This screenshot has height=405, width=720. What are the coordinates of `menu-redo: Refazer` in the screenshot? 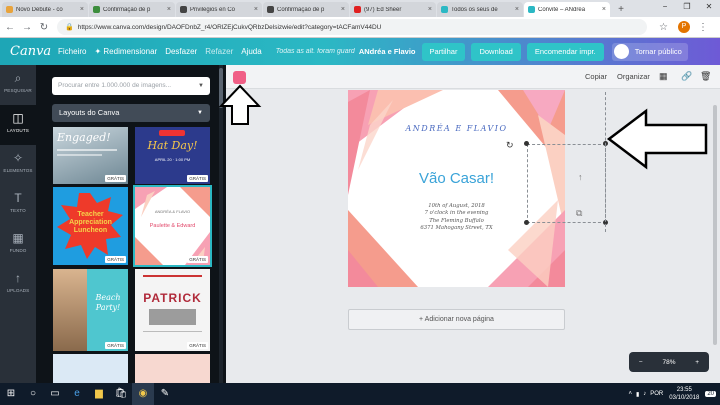 It's located at (219, 51).